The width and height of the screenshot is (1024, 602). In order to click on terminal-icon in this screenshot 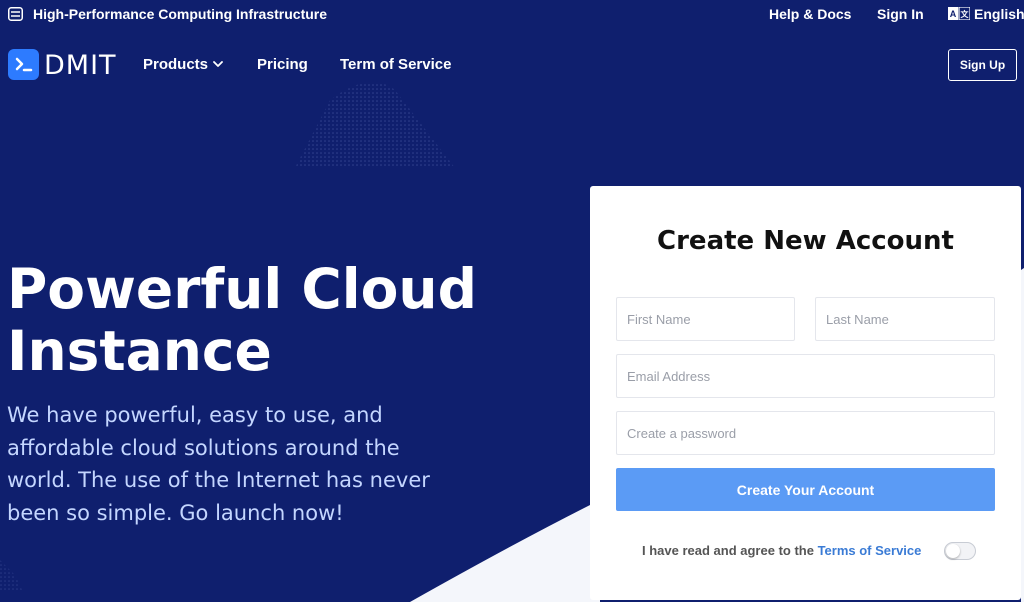, I will do `click(24, 64)`.